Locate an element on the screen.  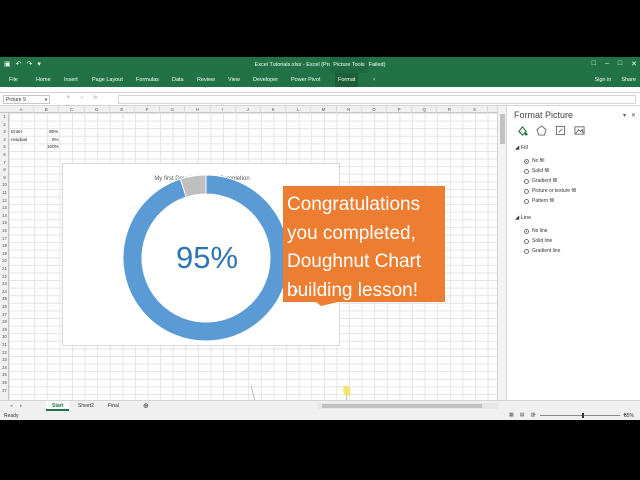
row-header-6: 6 is located at coordinates (4, 155).